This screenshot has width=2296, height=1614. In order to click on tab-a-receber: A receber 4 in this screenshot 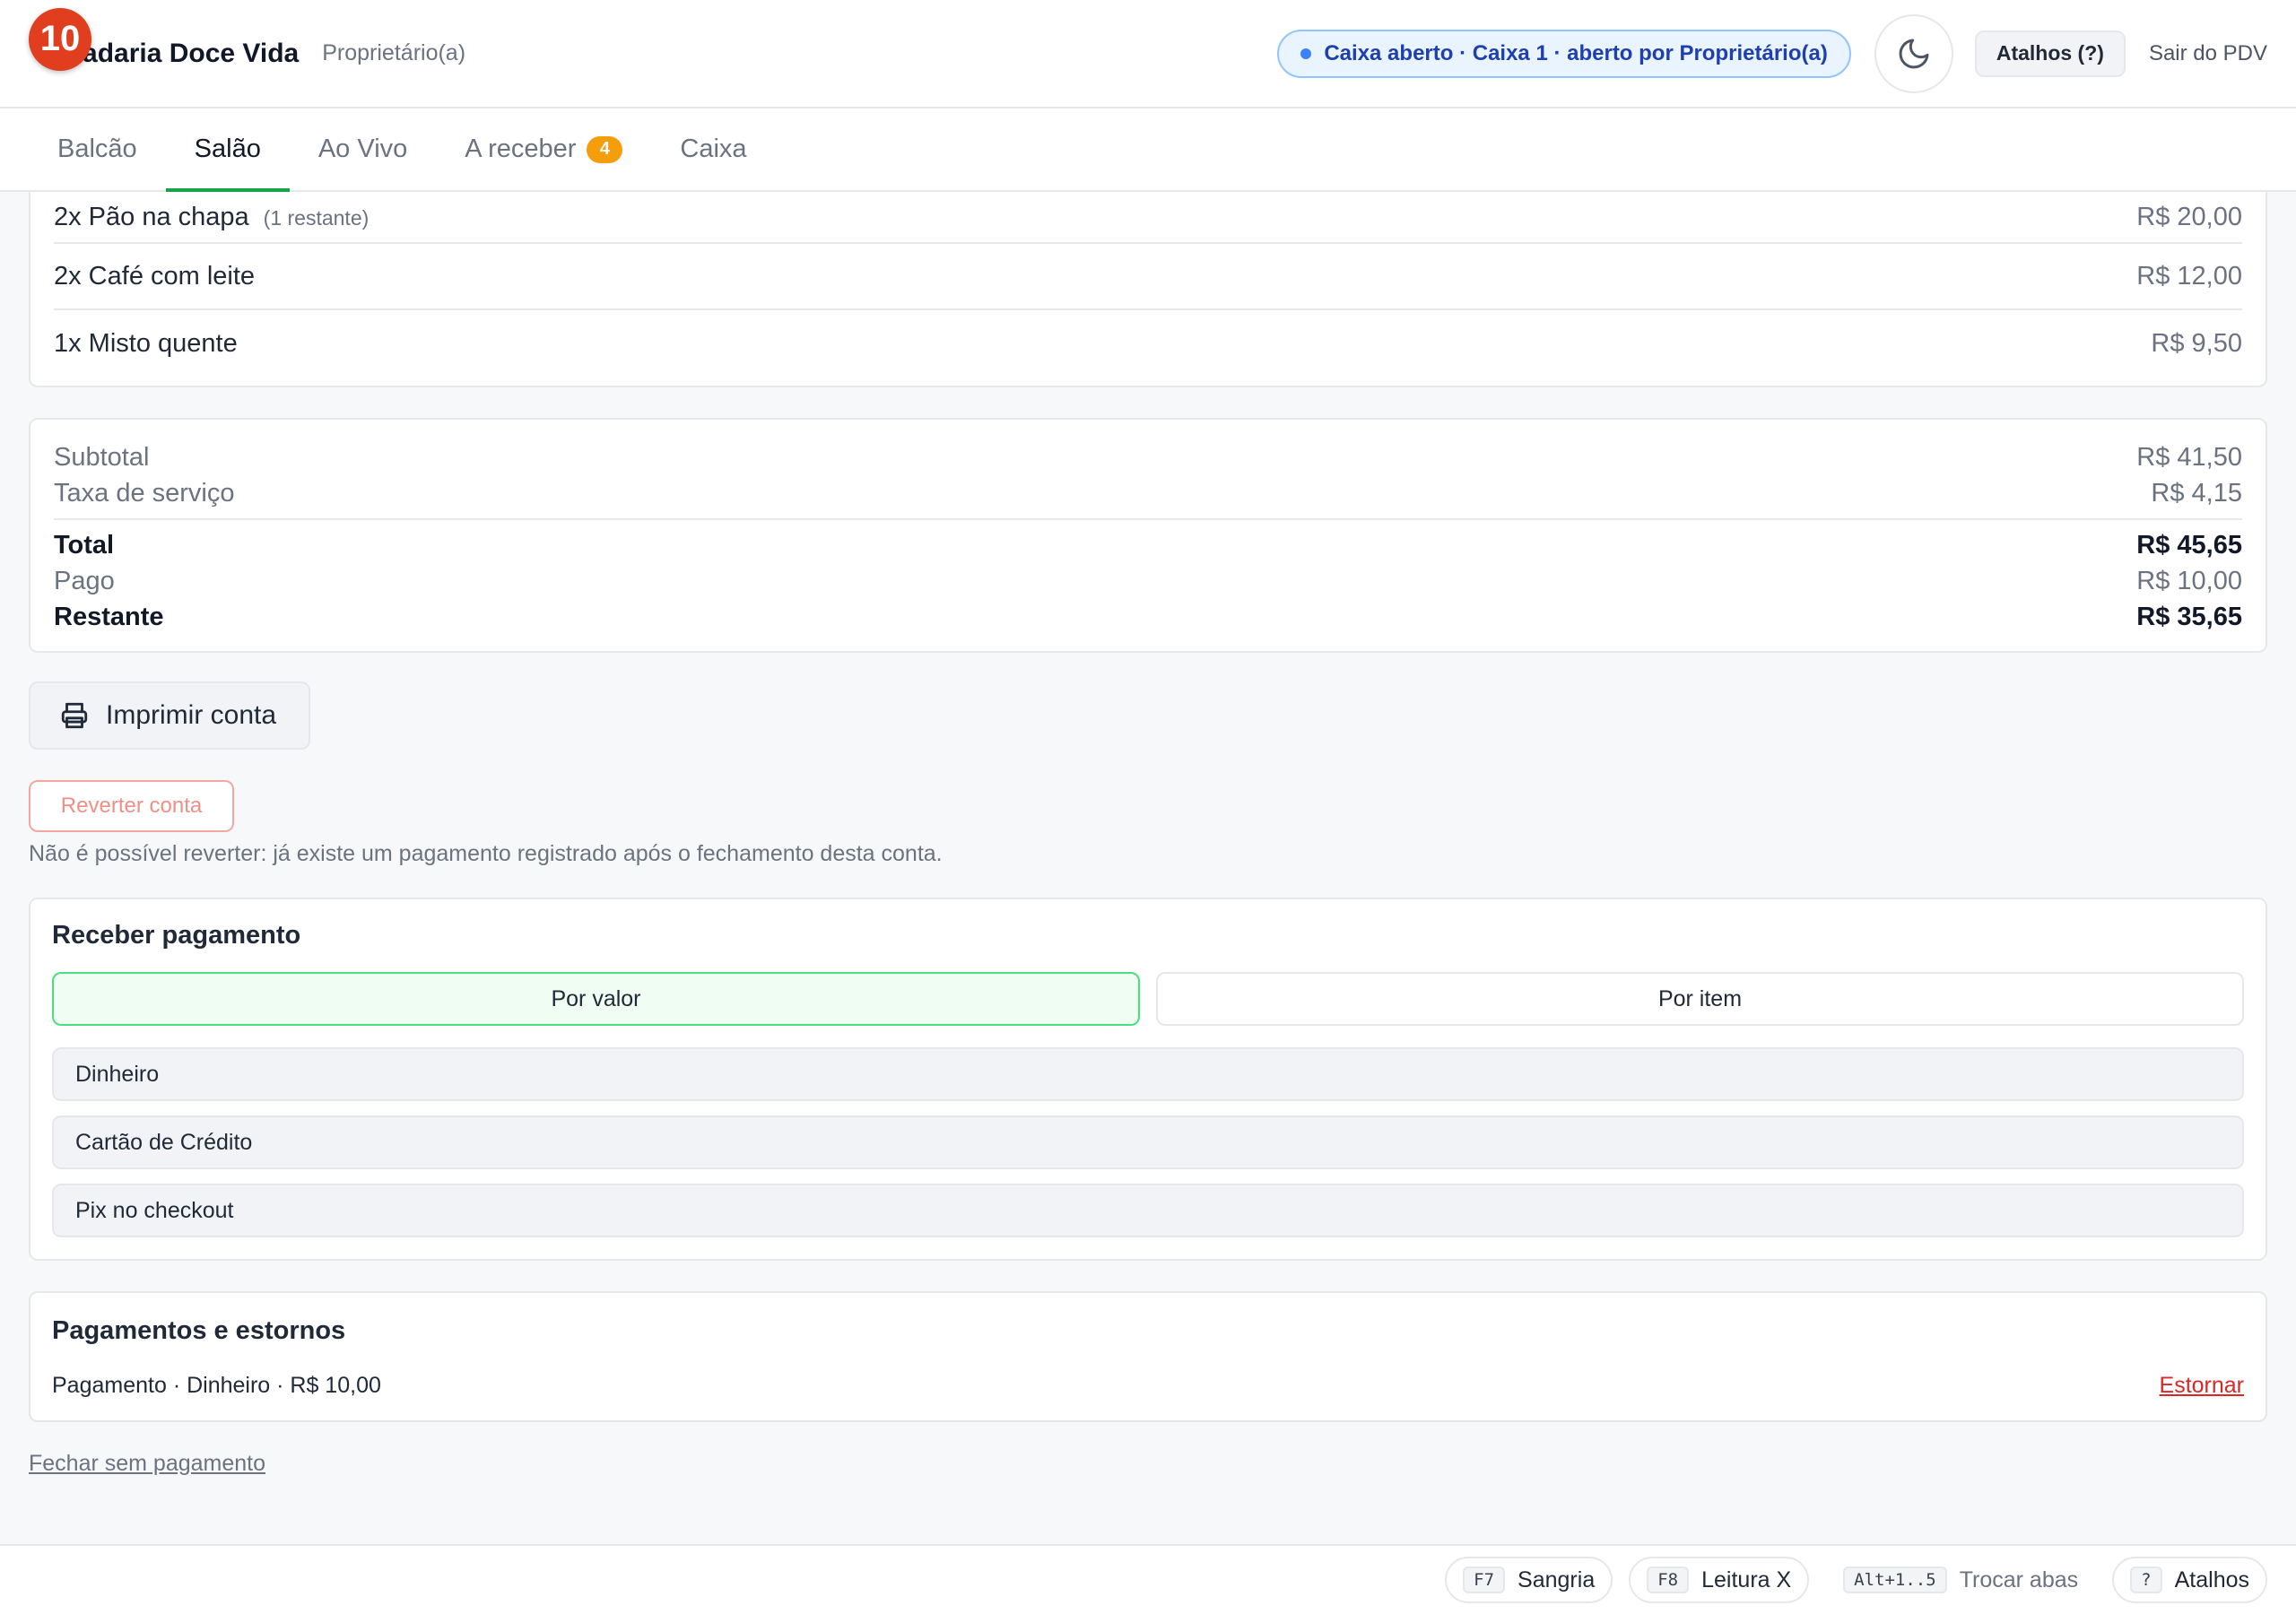, I will do `click(543, 149)`.